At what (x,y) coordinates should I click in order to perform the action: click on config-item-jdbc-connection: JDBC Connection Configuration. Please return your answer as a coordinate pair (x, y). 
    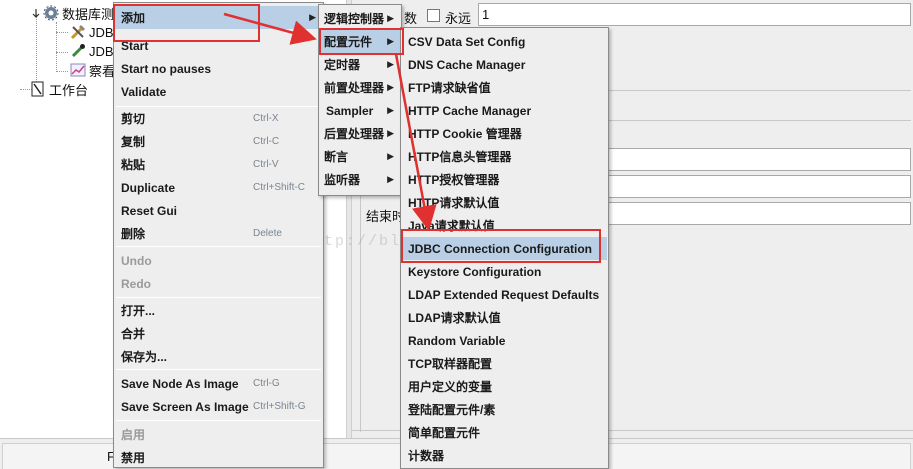
    Looking at the image, I should click on (504, 248).